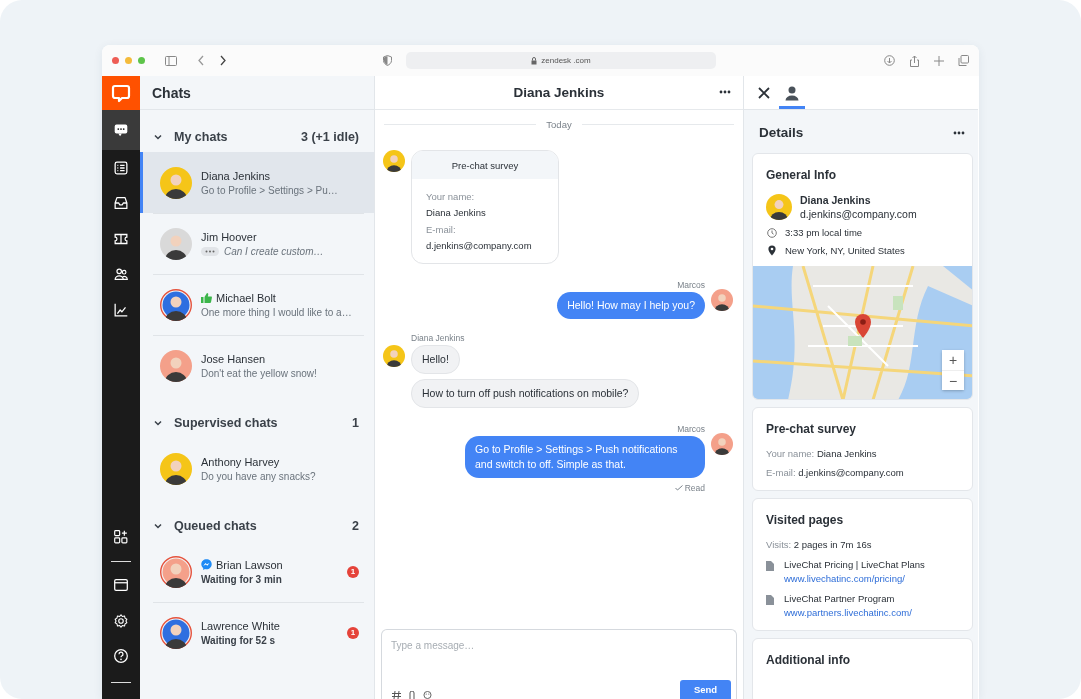 The width and height of the screenshot is (1081, 699). What do you see at coordinates (241, 579) in the screenshot?
I see `message-preview: Waiting for 3 min` at bounding box center [241, 579].